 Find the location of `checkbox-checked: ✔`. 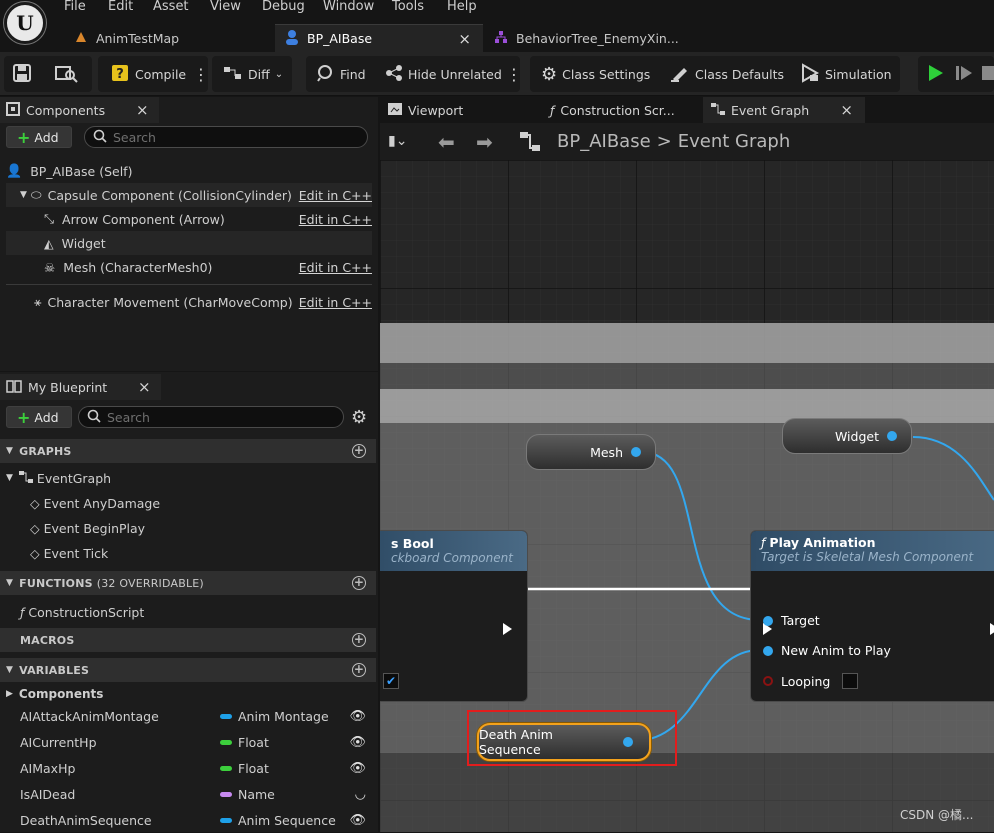

checkbox-checked: ✔ is located at coordinates (391, 681).